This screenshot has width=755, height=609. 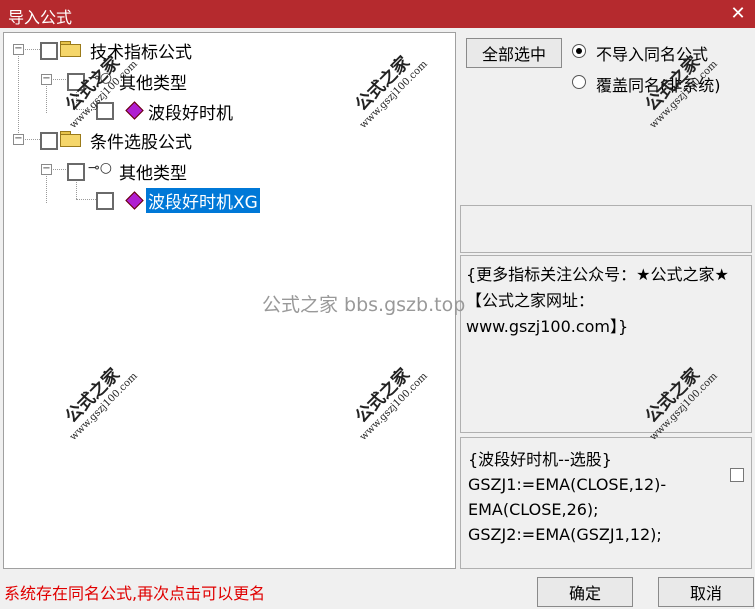 What do you see at coordinates (377, 14) in the screenshot?
I see `title-bar: 导入公式 ✕` at bounding box center [377, 14].